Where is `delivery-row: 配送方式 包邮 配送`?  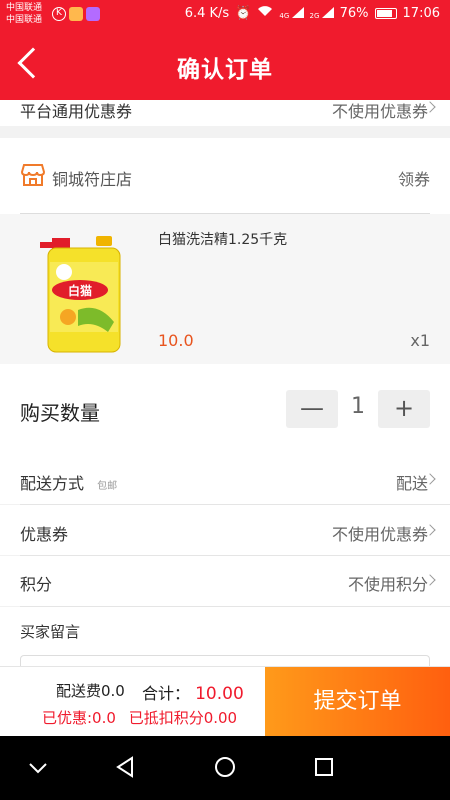 delivery-row: 配送方式 包邮 配送 is located at coordinates (225, 479).